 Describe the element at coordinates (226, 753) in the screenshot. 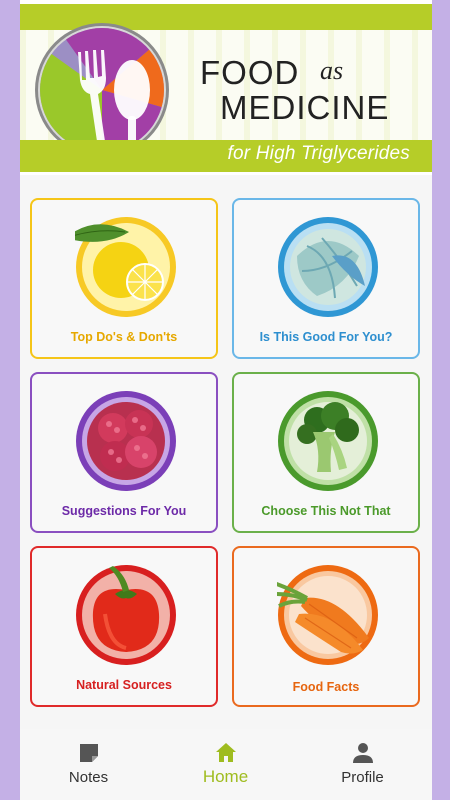

I see `home-icon` at that location.